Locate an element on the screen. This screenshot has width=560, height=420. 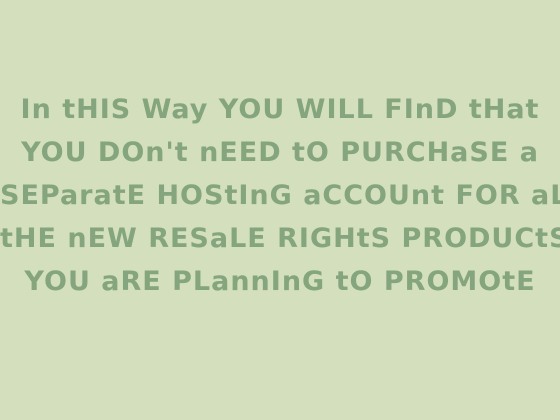
slide-text-line-2: YOU DOn't nEED tO PURCHaSE a is located at coordinates (280, 152).